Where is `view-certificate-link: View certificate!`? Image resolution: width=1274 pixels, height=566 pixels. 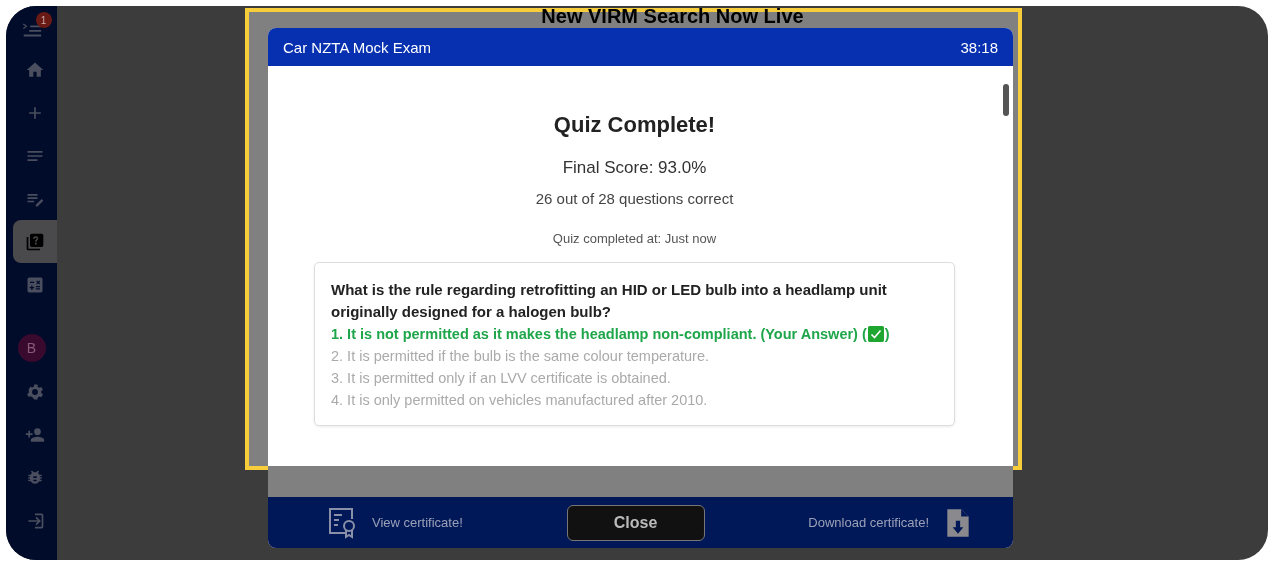
view-certificate-link: View certificate! is located at coordinates (417, 522).